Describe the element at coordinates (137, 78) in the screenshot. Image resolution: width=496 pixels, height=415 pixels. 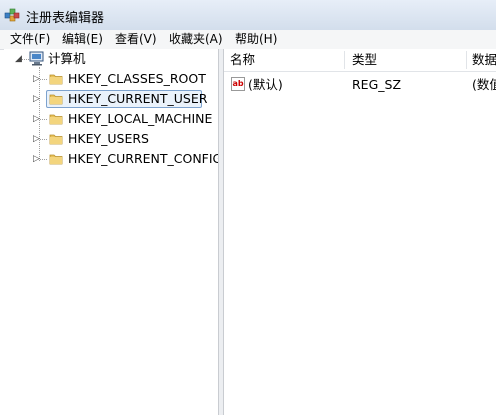
I see `tree-item-label: HKEY_CLASSES_ROOT` at that location.